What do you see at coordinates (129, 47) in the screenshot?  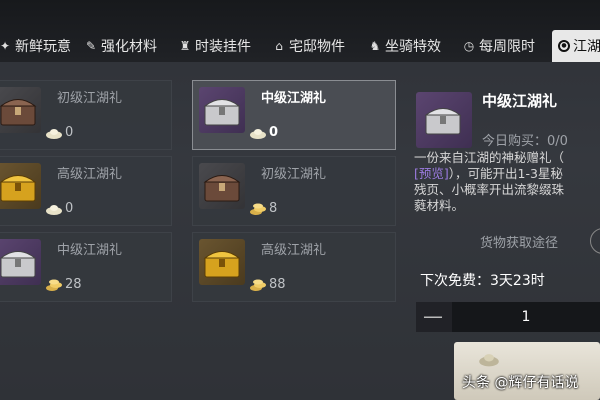 I see `tab-label: 强化材料` at bounding box center [129, 47].